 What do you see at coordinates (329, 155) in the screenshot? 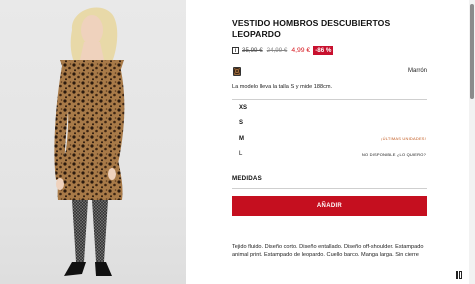
I see `size-option-l: L NO DISPONIBLE ¿LO QUIERO?` at bounding box center [329, 155].